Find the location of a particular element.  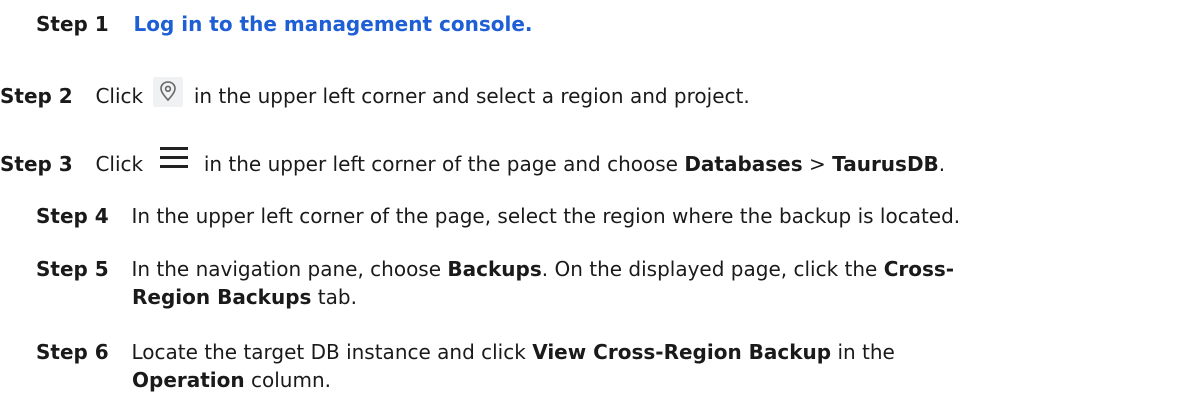

step-text: in the is located at coordinates (866, 352).